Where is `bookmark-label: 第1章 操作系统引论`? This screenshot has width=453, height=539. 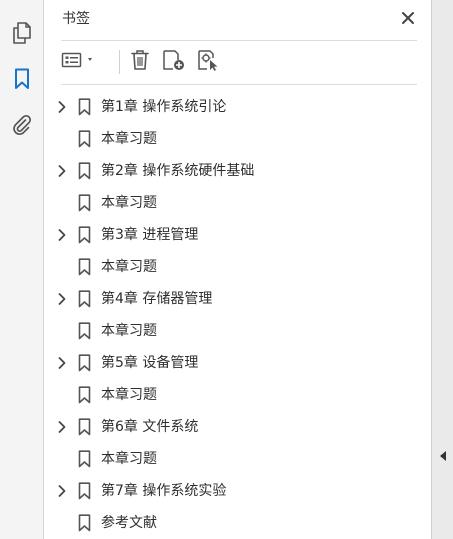 bookmark-label: 第1章 操作系统引论 is located at coordinates (164, 107).